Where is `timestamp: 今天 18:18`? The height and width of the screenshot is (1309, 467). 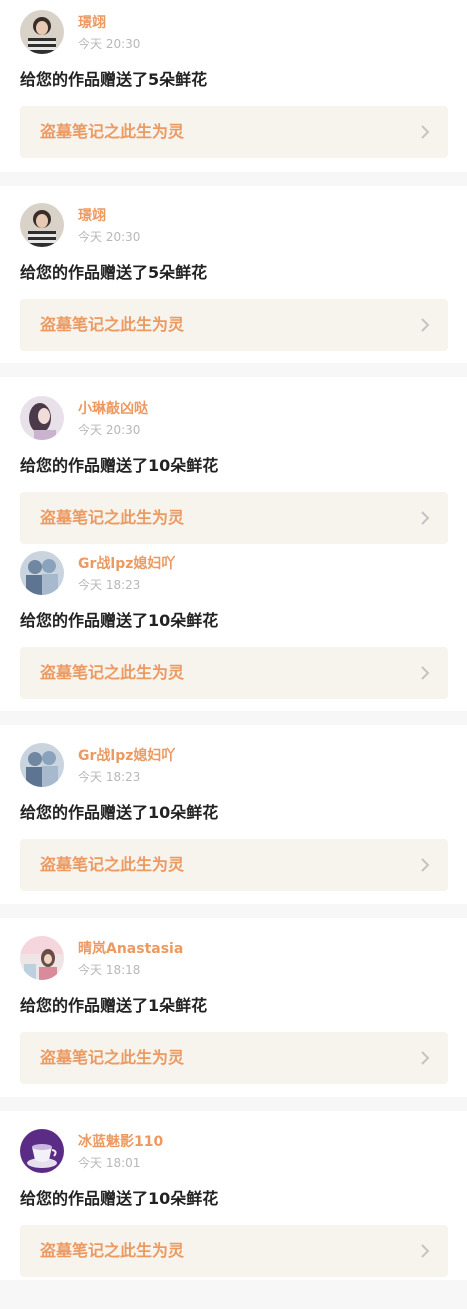
timestamp: 今天 18:18 is located at coordinates (109, 970).